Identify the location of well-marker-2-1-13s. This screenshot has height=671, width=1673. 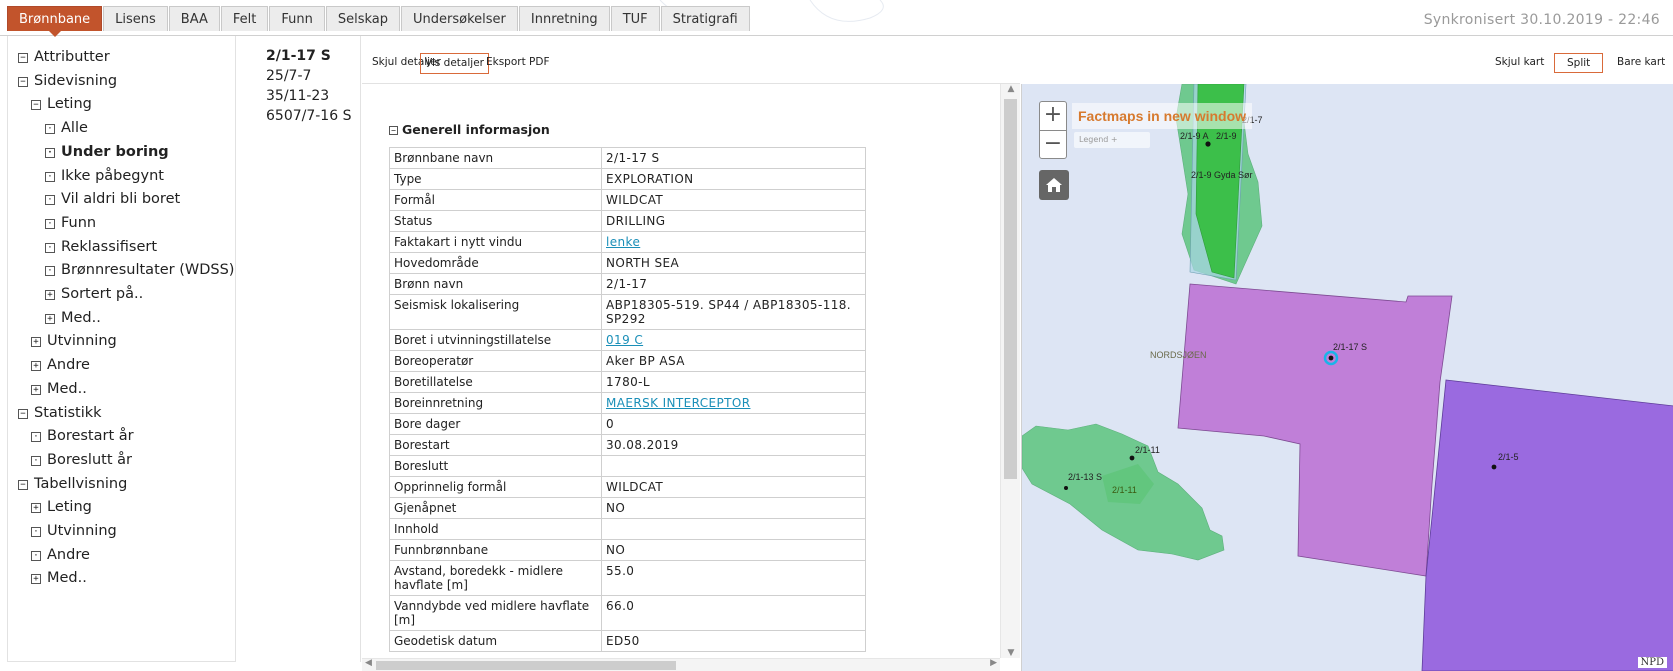
(1066, 488).